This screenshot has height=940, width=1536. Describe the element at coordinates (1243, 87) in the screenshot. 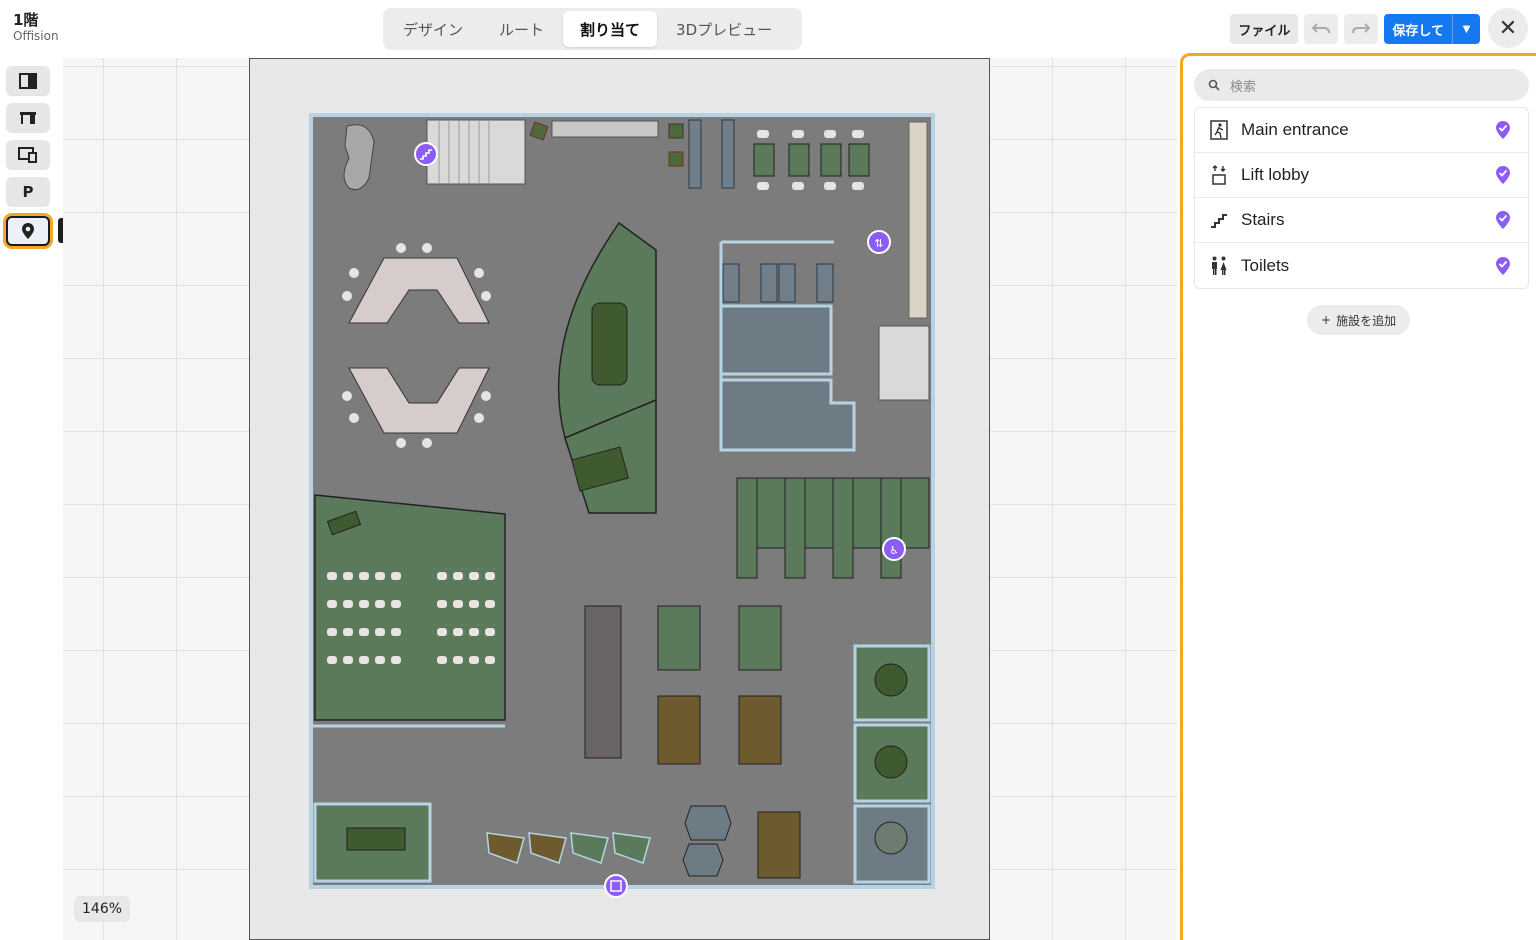

I see `search-placeholder: 検索` at that location.